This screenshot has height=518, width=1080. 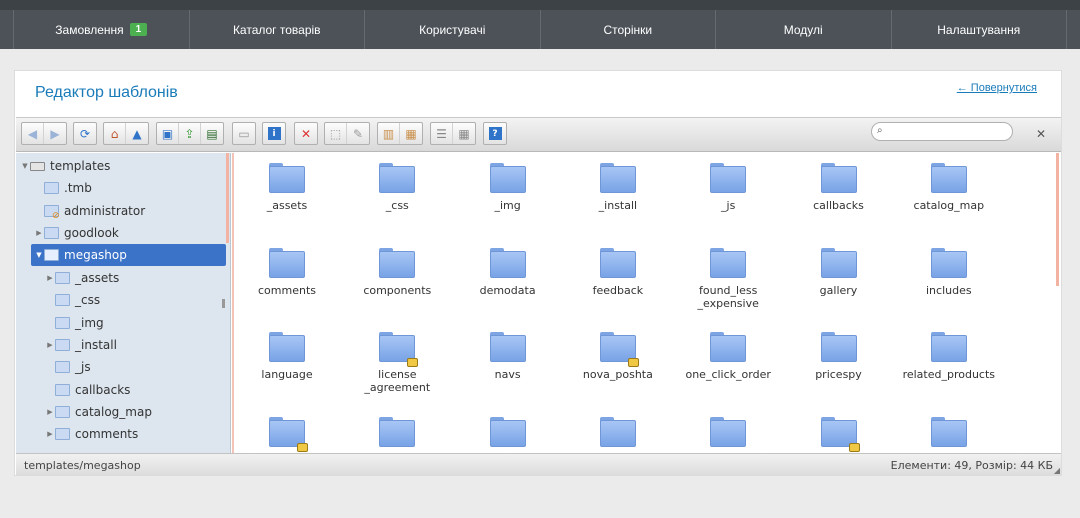 What do you see at coordinates (74, 323) in the screenshot?
I see `tree-item-img: _img` at bounding box center [74, 323].